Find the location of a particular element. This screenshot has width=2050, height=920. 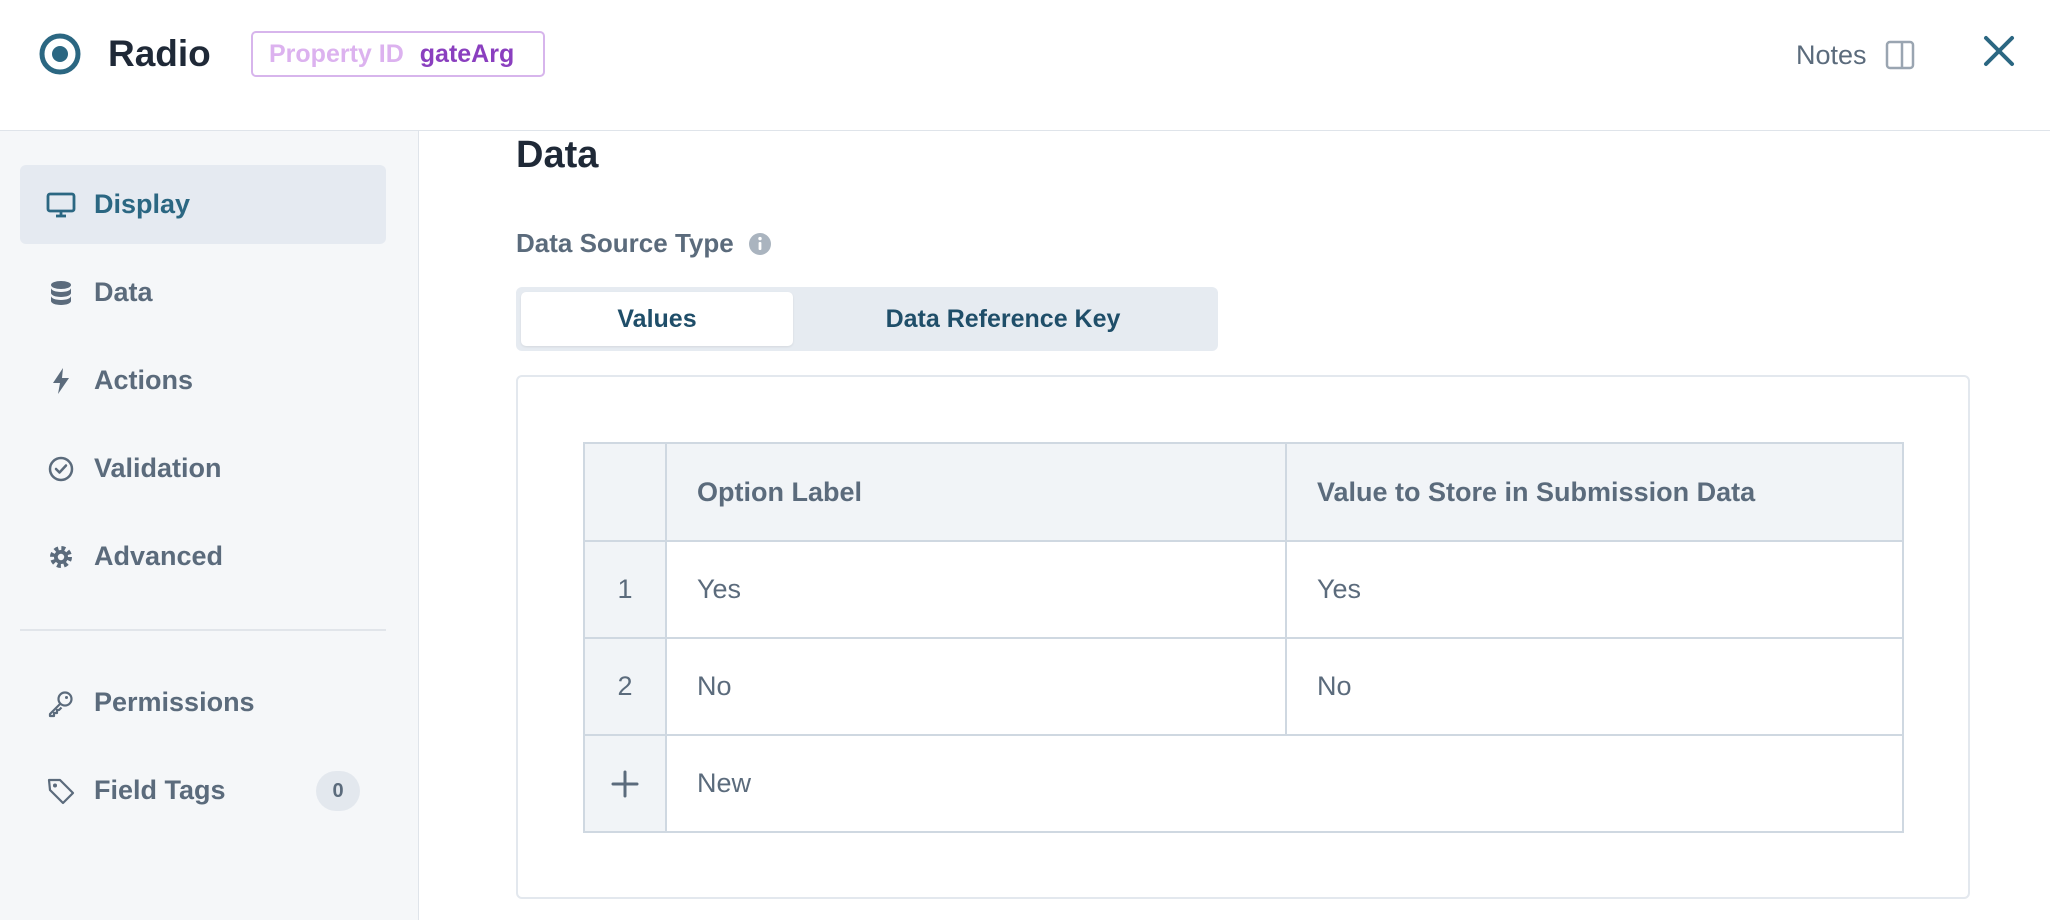

plus-icon is located at coordinates (625, 784).